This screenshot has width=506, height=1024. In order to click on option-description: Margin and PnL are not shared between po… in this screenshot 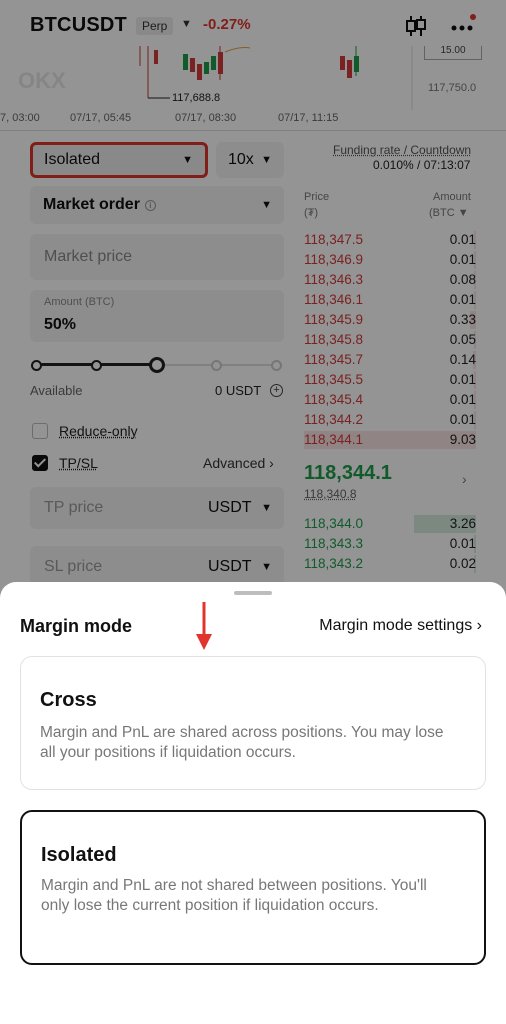, I will do `click(234, 895)`.